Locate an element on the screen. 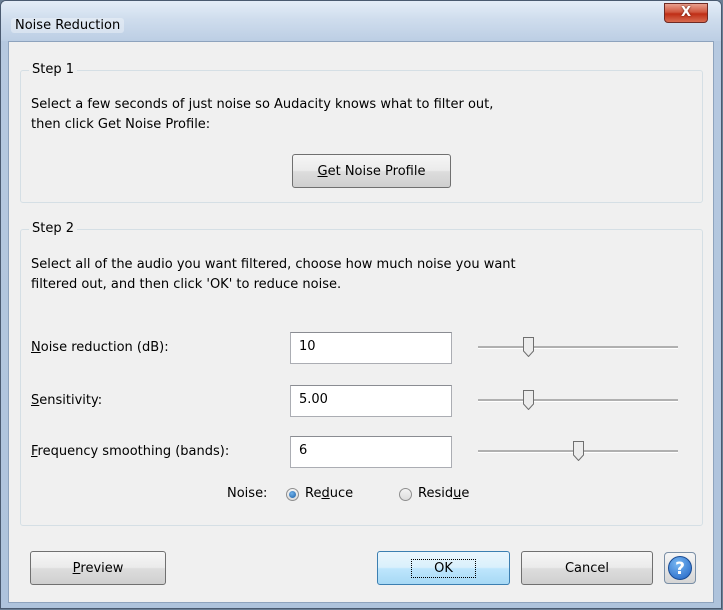 Image resolution: width=723 pixels, height=610 pixels. noise-reduction-slider is located at coordinates (578, 348).